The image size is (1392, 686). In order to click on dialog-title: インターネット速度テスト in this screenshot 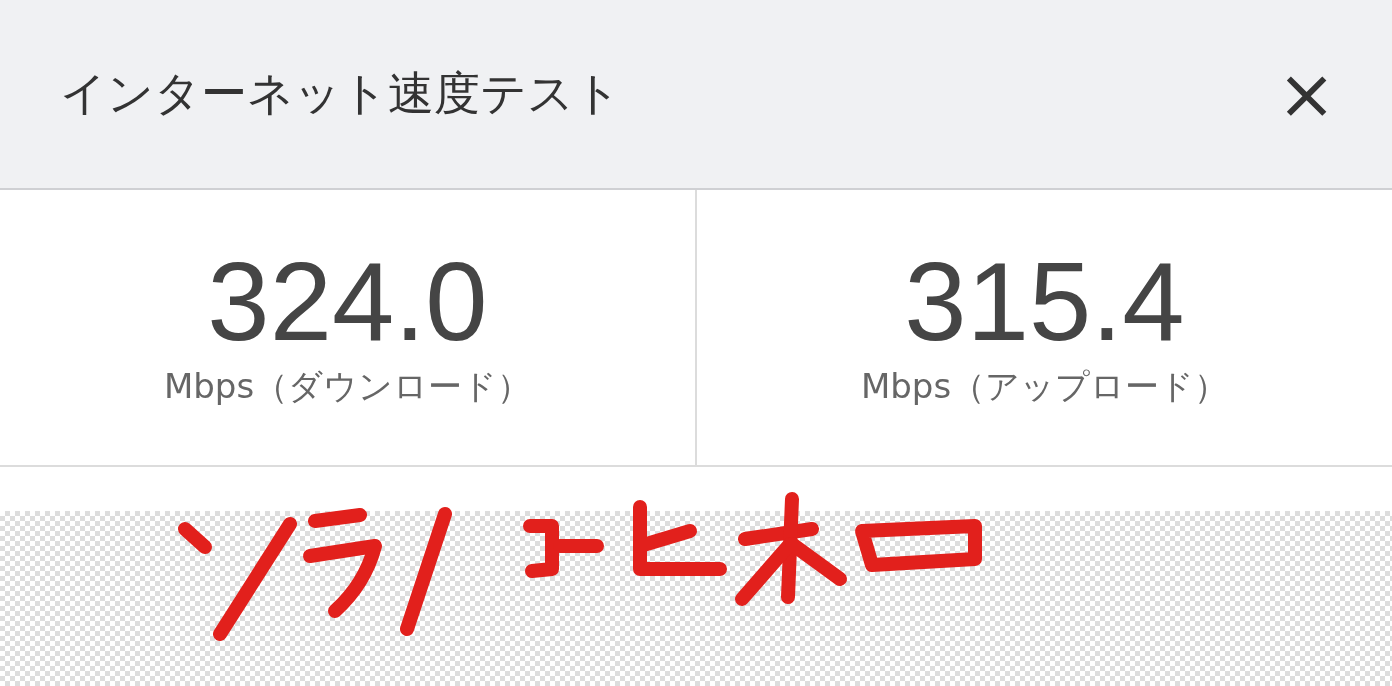, I will do `click(340, 93)`.